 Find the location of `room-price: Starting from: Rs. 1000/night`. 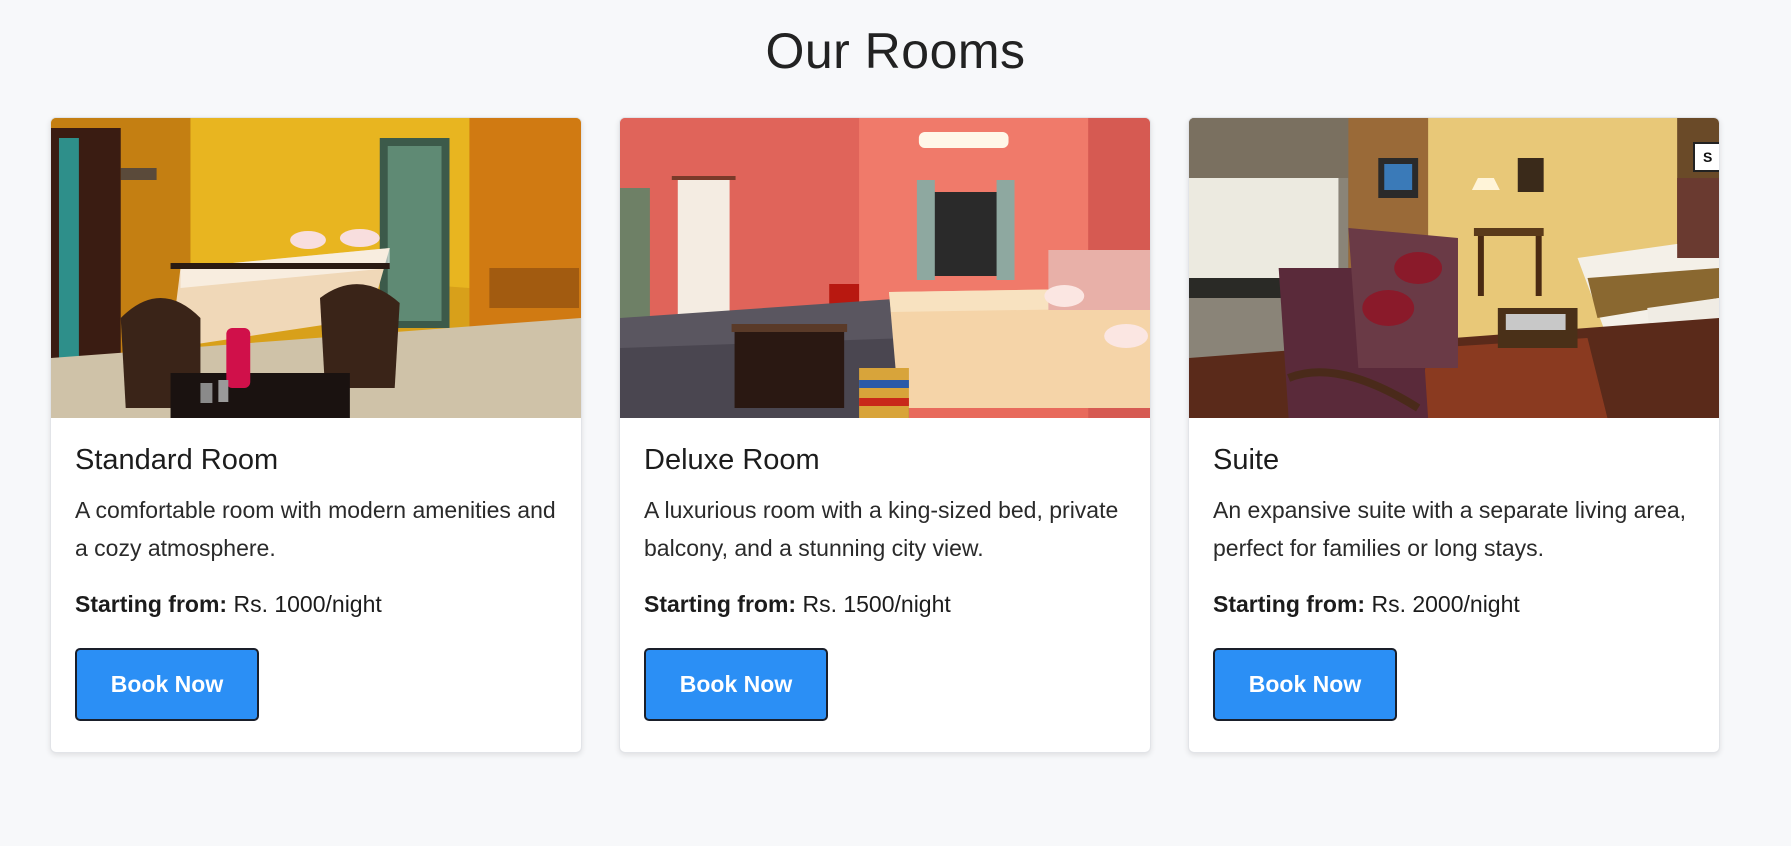

room-price: Starting from: Rs. 1000/night is located at coordinates (316, 604).